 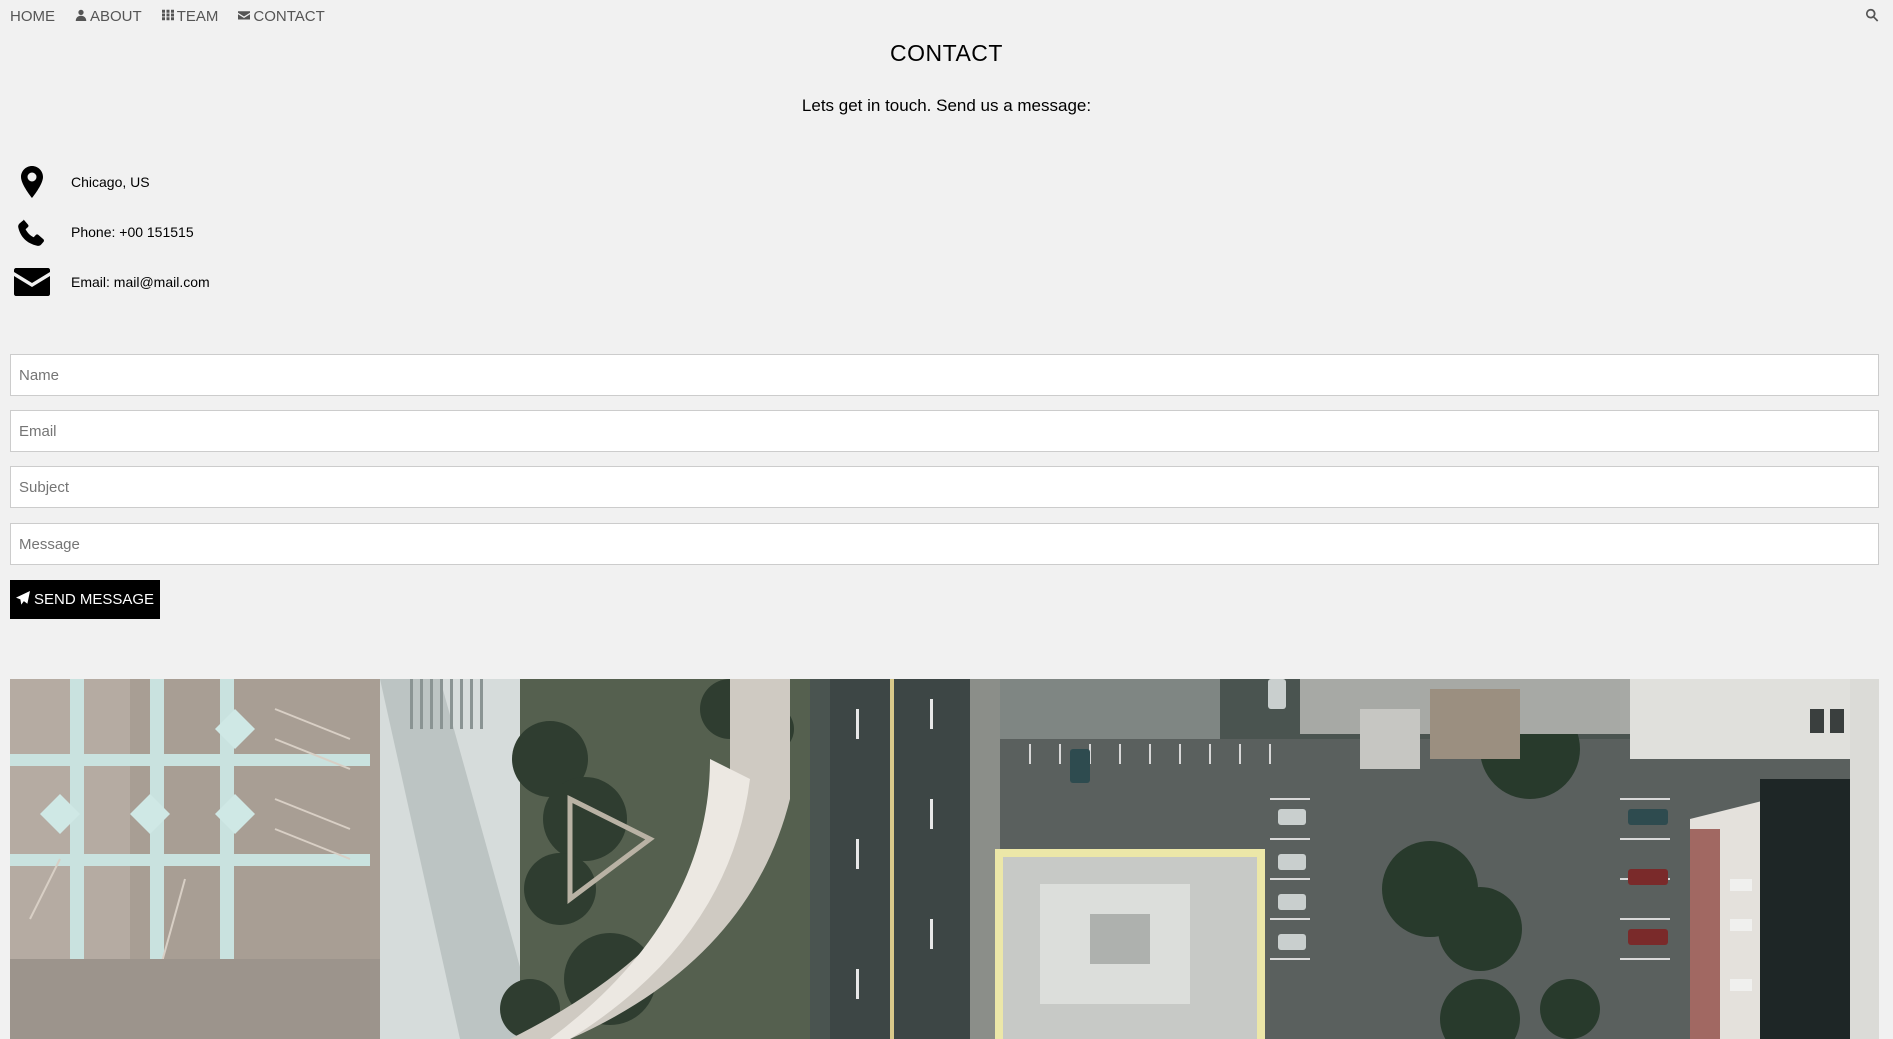 I want to click on send-message-label: SEND MESSAGE, so click(x=94, y=599).